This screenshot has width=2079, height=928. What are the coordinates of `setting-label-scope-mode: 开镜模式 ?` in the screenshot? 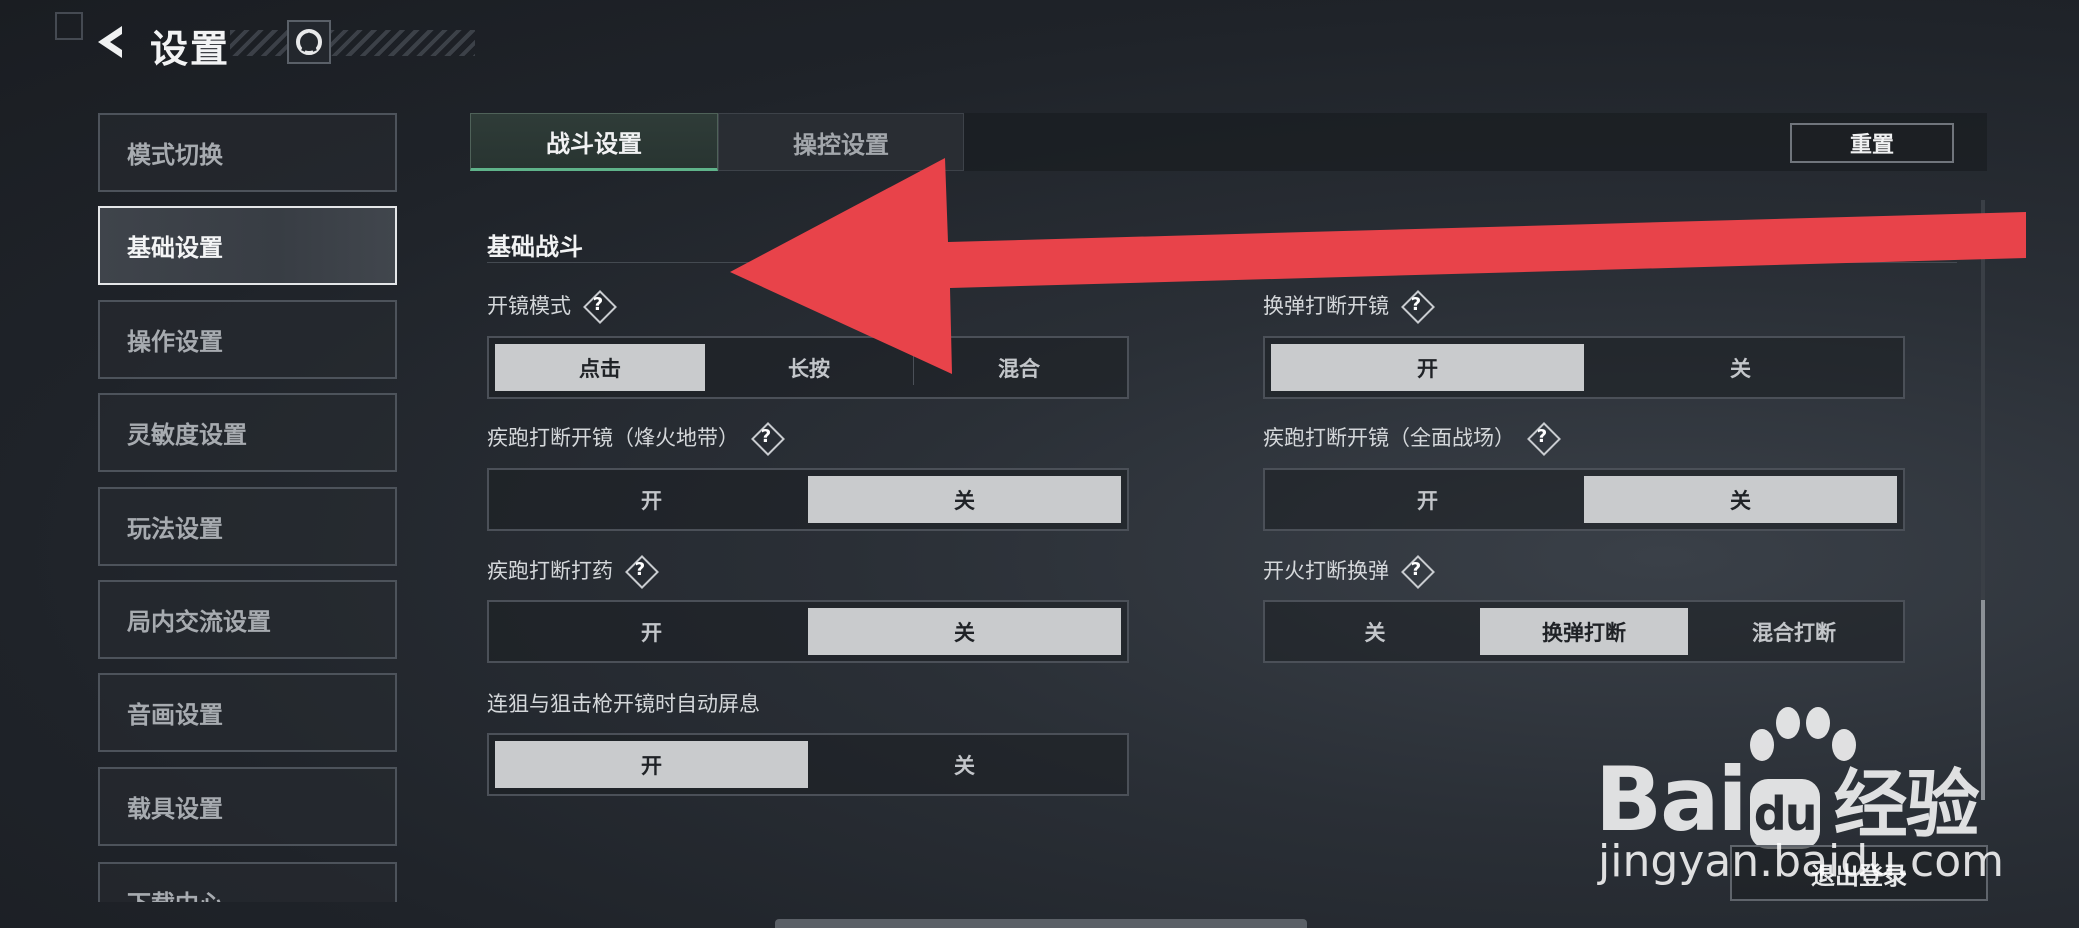 It's located at (550, 305).